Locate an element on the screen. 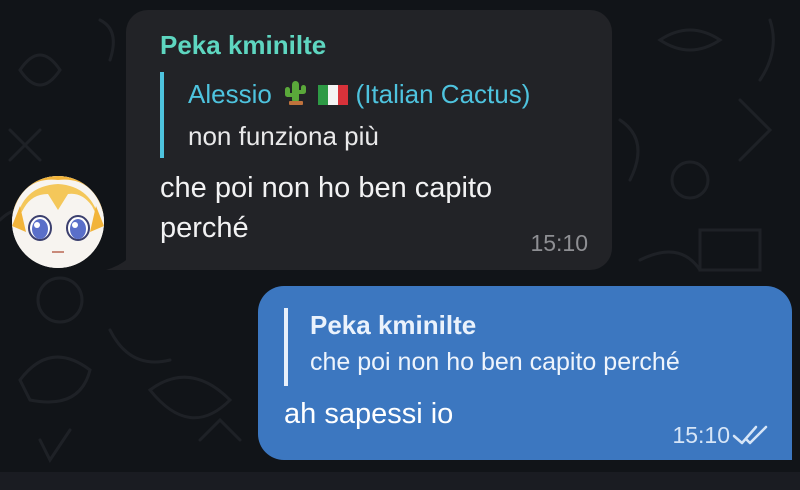 The height and width of the screenshot is (490, 800). reply-text: non funziona più is located at coordinates (283, 136).